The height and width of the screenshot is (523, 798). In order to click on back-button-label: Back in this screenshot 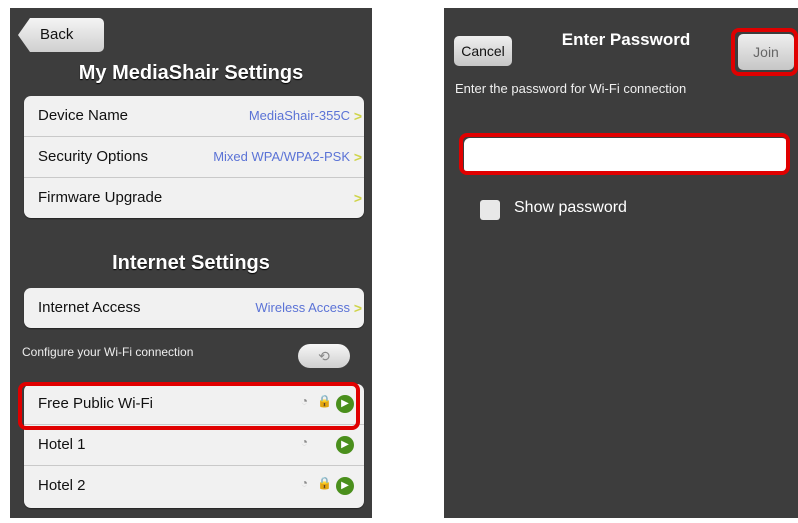, I will do `click(57, 34)`.